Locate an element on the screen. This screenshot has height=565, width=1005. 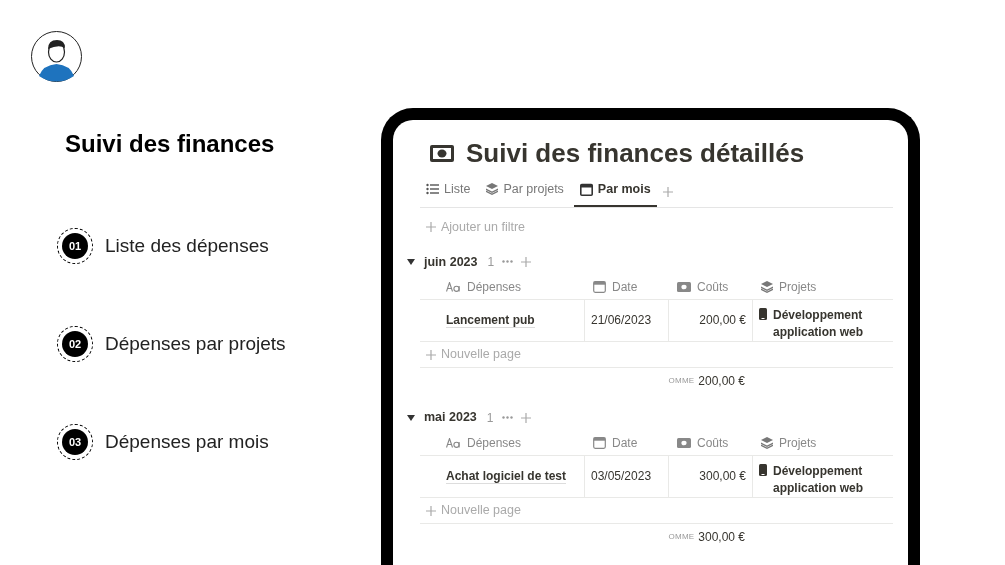
step-label: Dépenses par mois is located at coordinates (187, 441).